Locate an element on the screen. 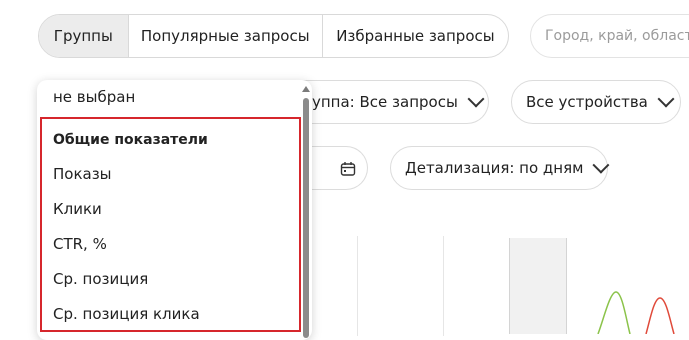 The image size is (689, 340). dropdown-item-impressions: Показы is located at coordinates (82, 174).